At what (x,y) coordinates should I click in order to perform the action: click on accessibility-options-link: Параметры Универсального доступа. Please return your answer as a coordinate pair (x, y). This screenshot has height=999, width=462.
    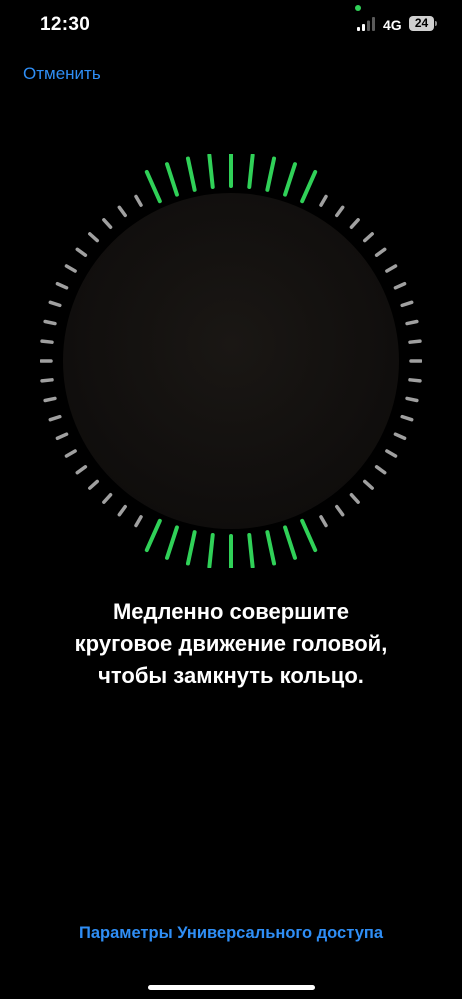
    Looking at the image, I should click on (231, 933).